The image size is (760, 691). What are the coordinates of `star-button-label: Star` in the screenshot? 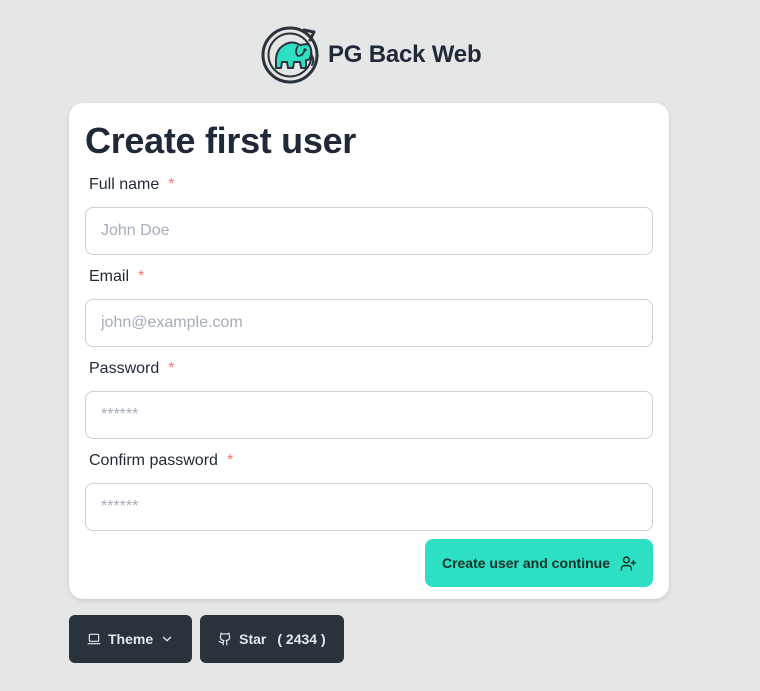 It's located at (253, 639).